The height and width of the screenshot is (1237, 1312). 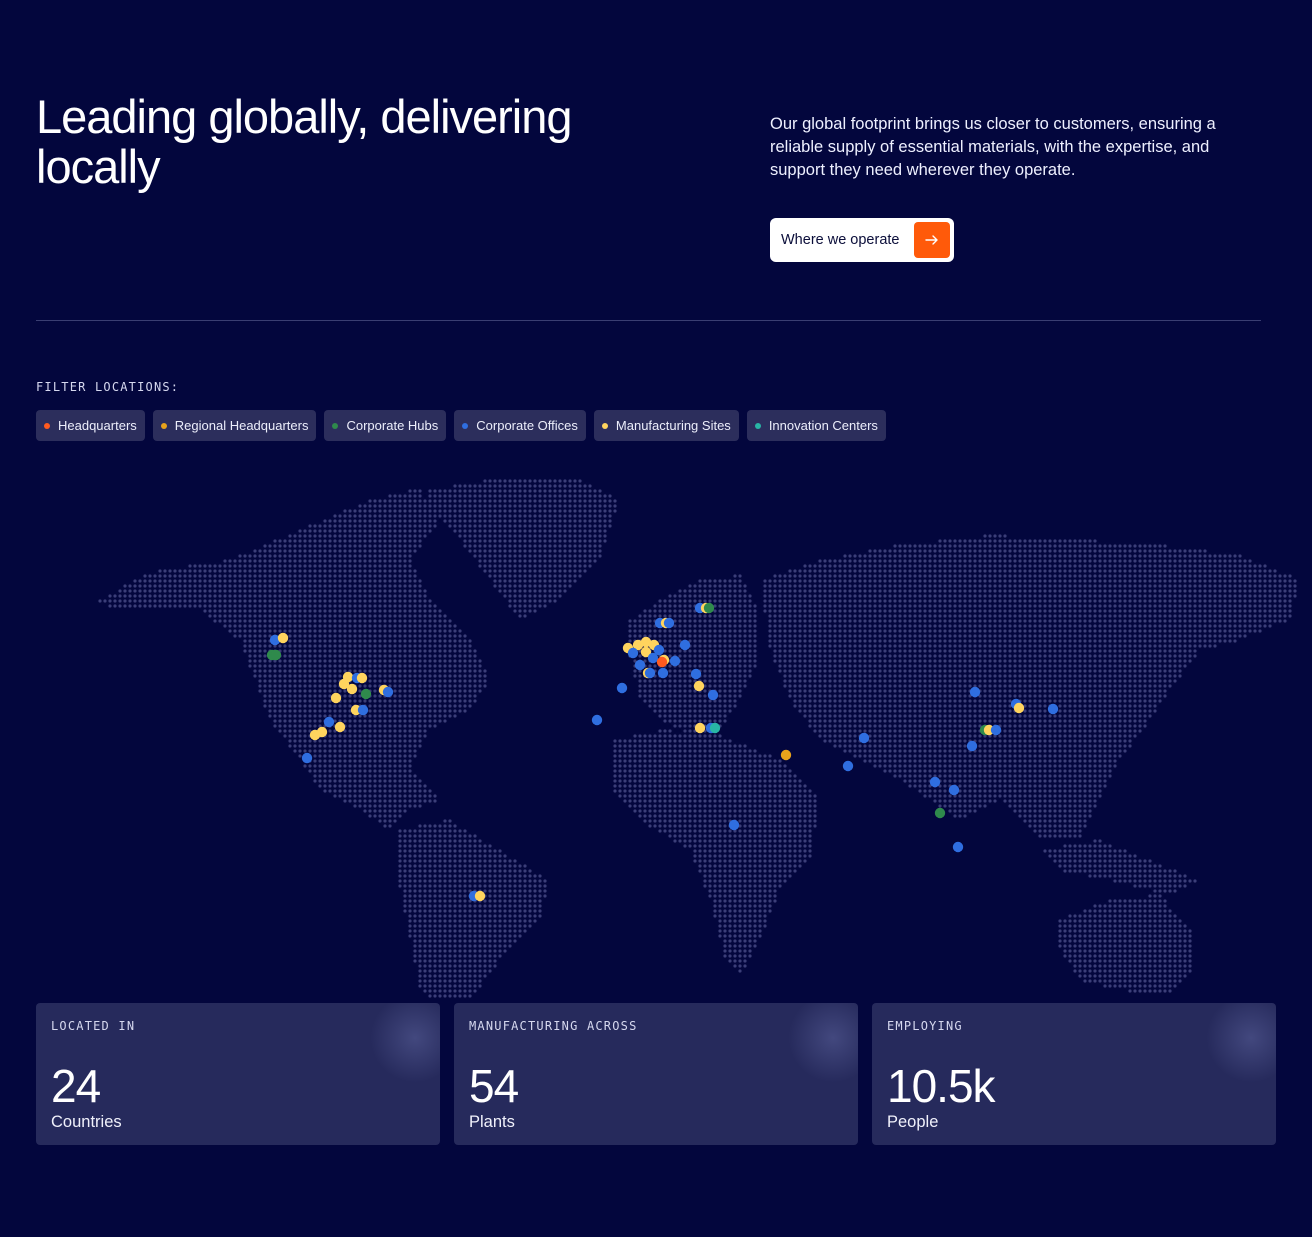 I want to click on filter-chip-corporate-offices: Corporate Offices, so click(x=520, y=425).